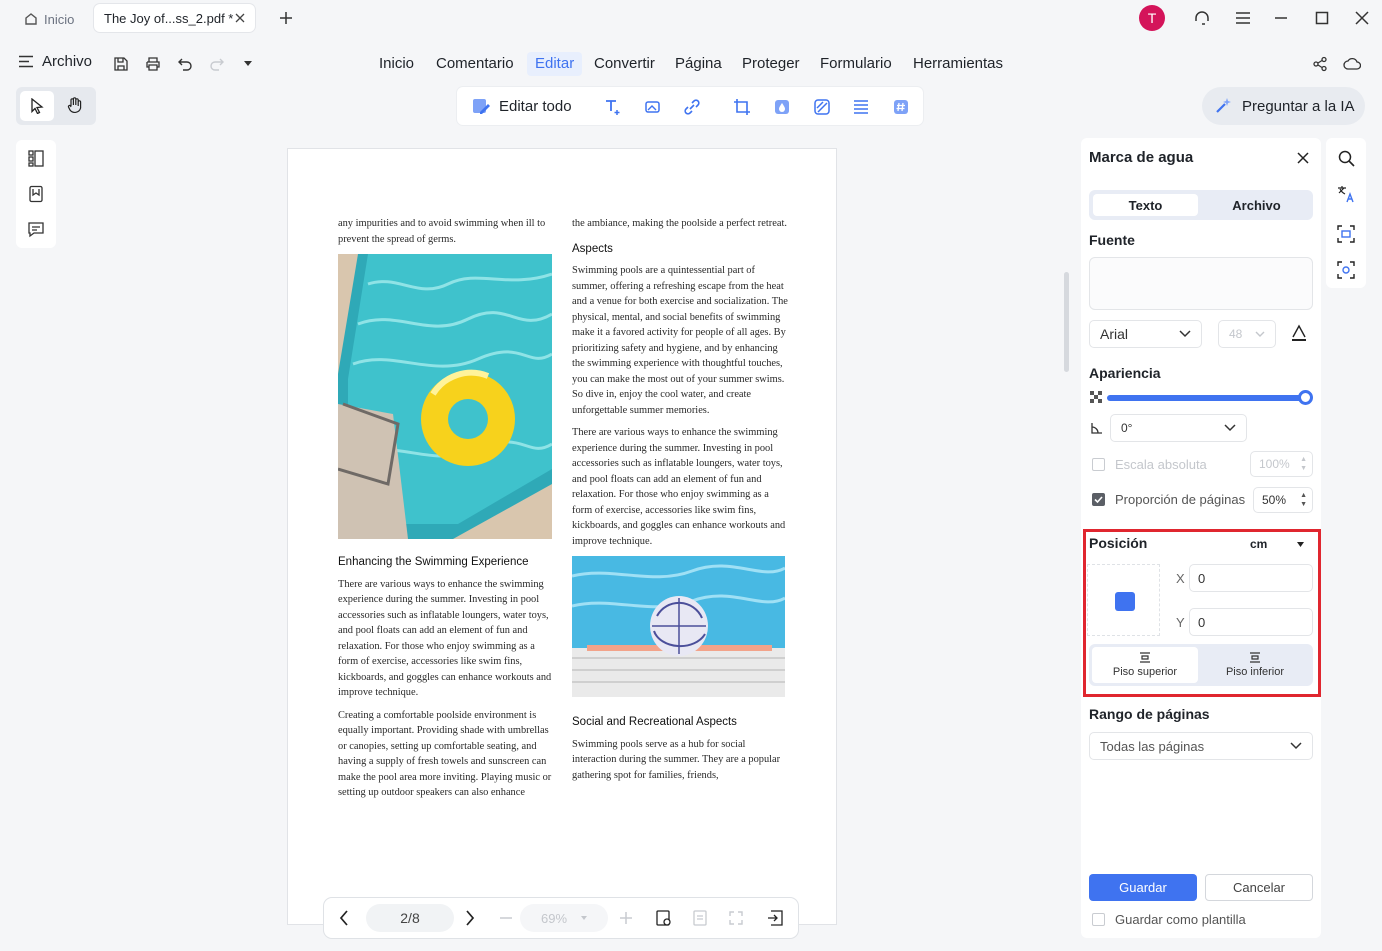 This screenshot has height=951, width=1382. Describe the element at coordinates (1296, 746) in the screenshot. I see `chevron-down-icon` at that location.